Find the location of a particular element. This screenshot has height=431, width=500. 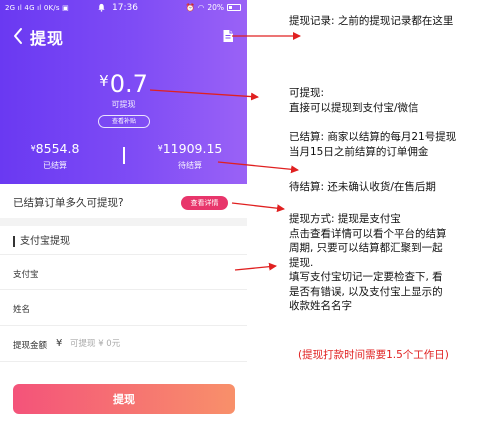

battery-icon is located at coordinates (234, 7).